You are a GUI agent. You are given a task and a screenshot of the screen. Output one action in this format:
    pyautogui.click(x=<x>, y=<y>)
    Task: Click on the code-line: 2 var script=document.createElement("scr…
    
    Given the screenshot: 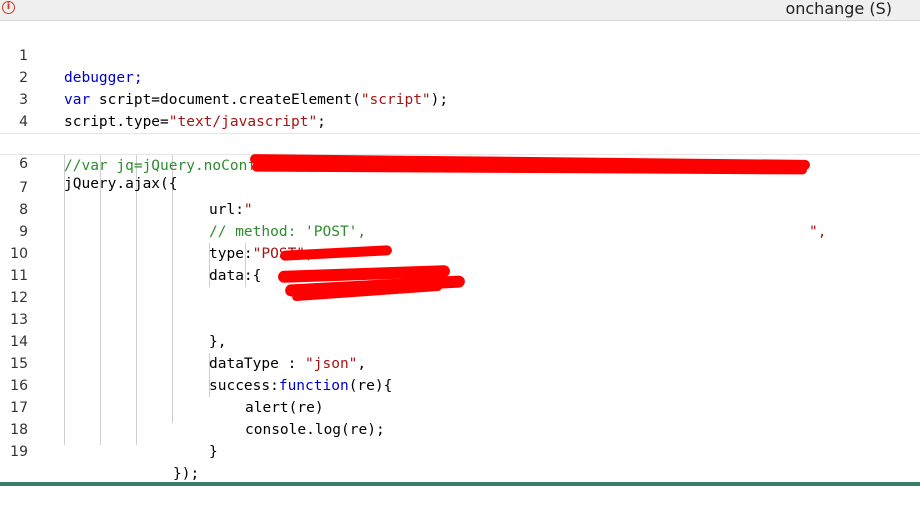 What is the action you would take?
    pyautogui.click(x=460, y=76)
    